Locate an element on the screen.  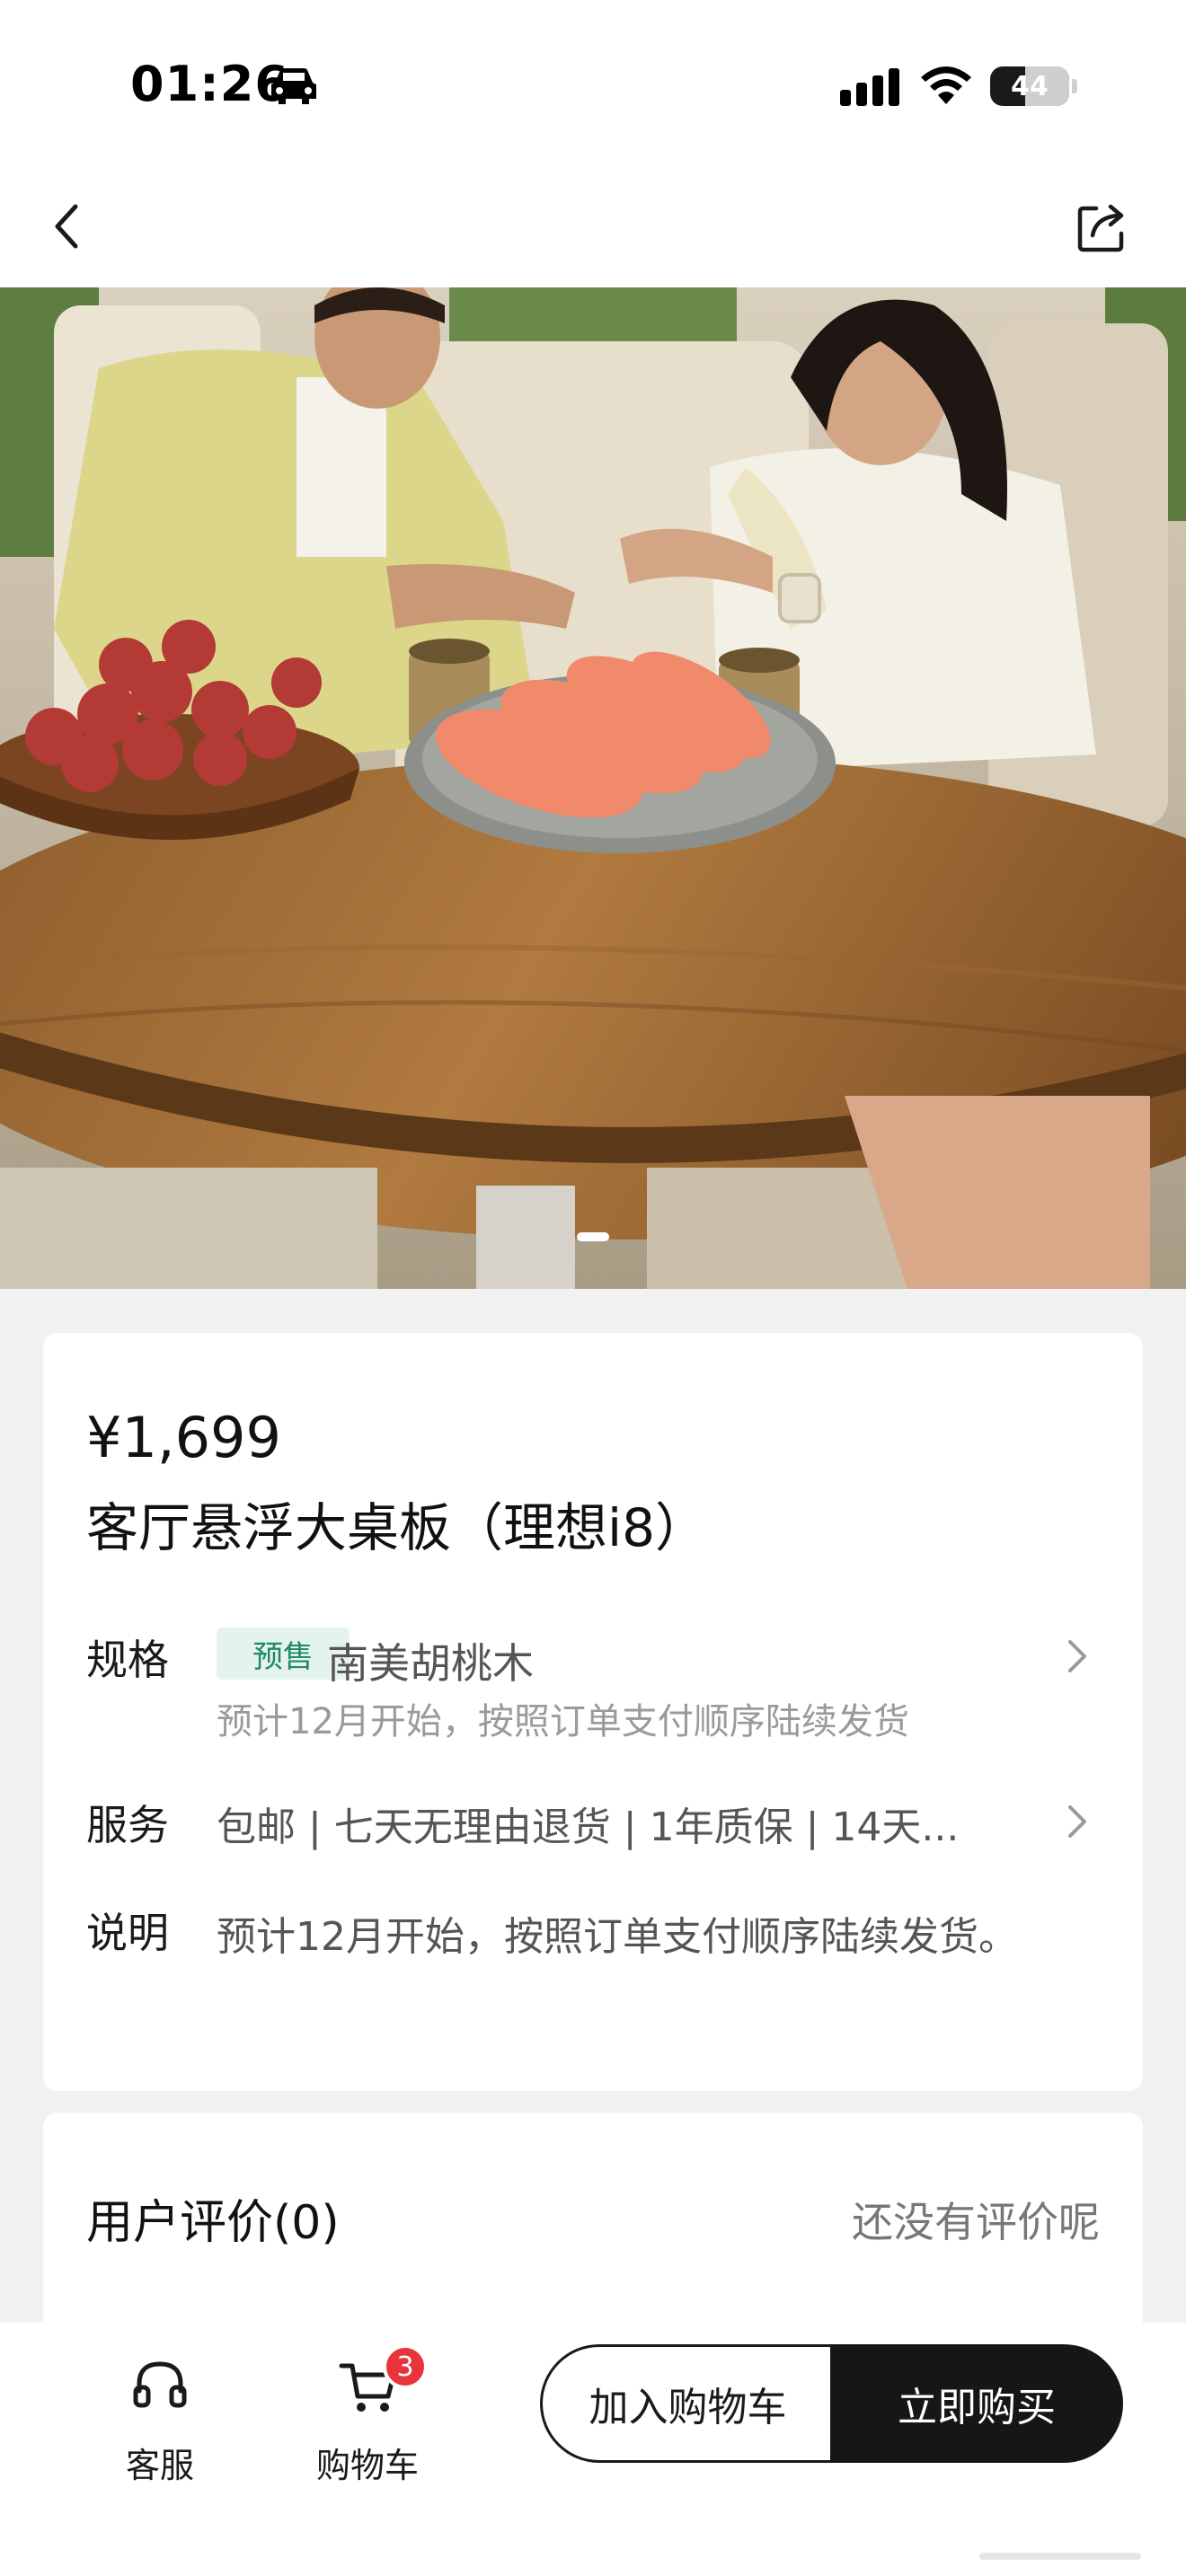
battery-cap is located at coordinates (1074, 86).